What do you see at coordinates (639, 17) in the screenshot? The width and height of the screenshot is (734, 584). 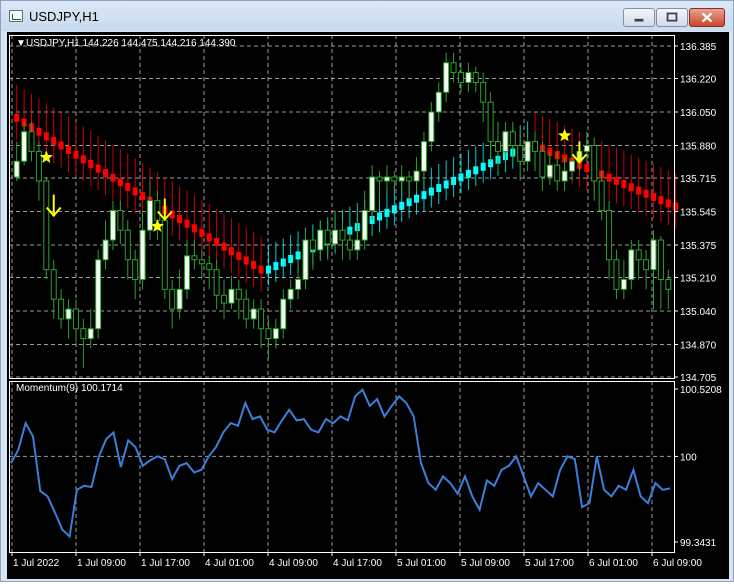 I see `minimize-button` at bounding box center [639, 17].